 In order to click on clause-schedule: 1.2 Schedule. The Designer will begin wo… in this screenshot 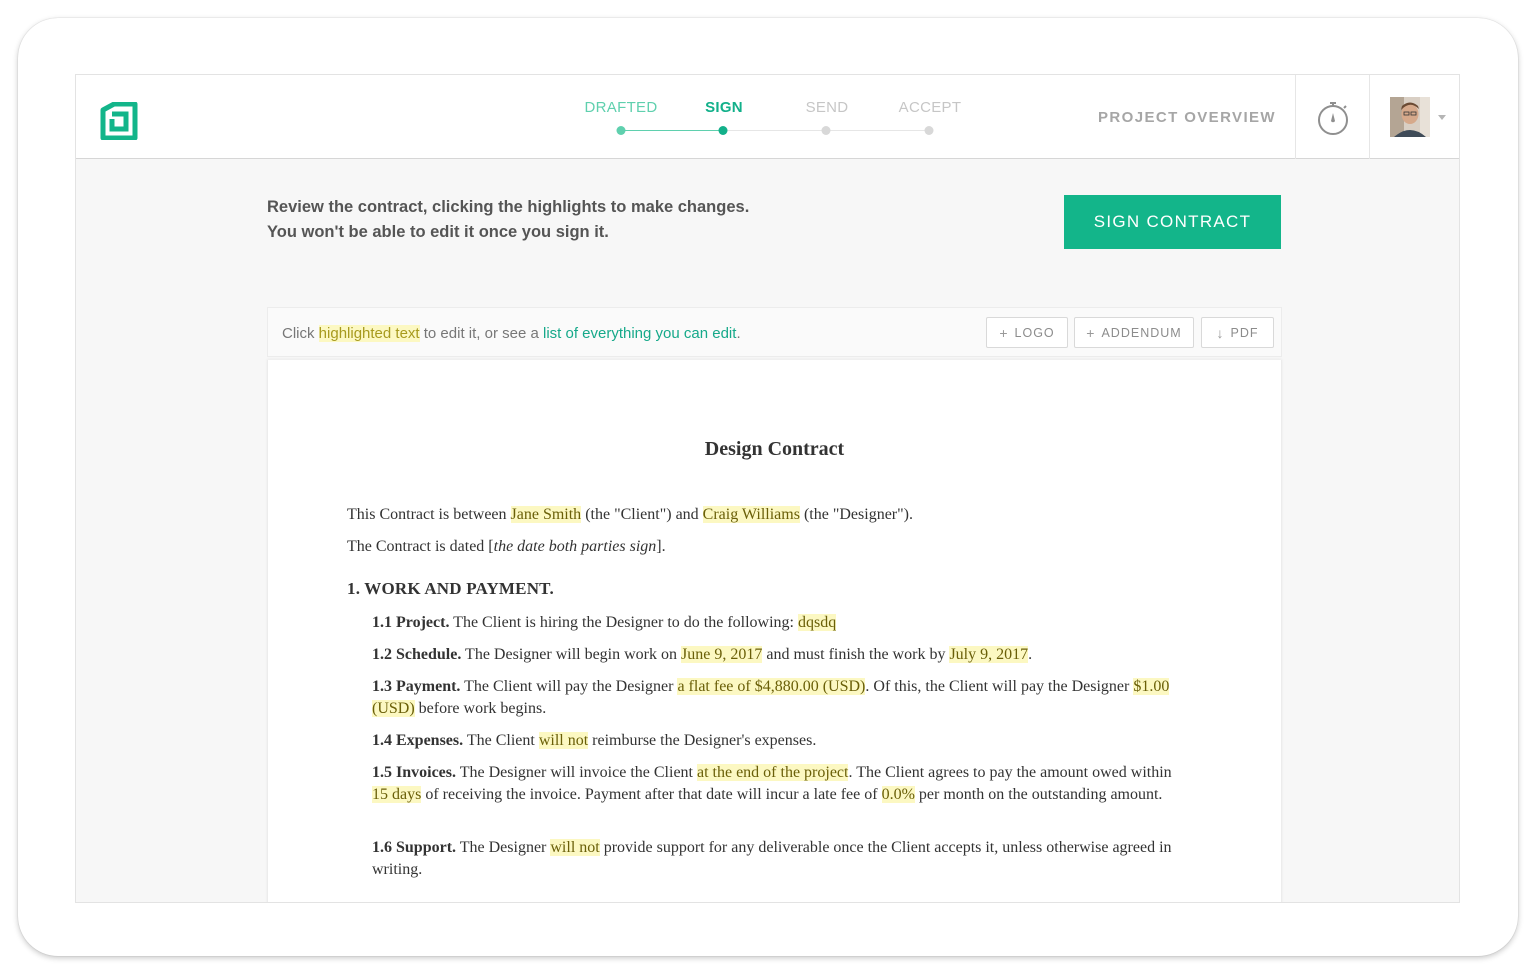, I will do `click(777, 655)`.